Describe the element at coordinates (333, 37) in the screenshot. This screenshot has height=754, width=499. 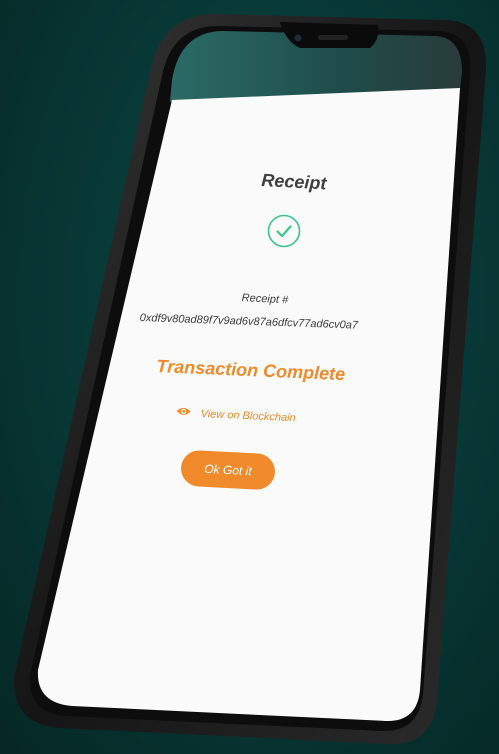
I see `speaker-grill` at that location.